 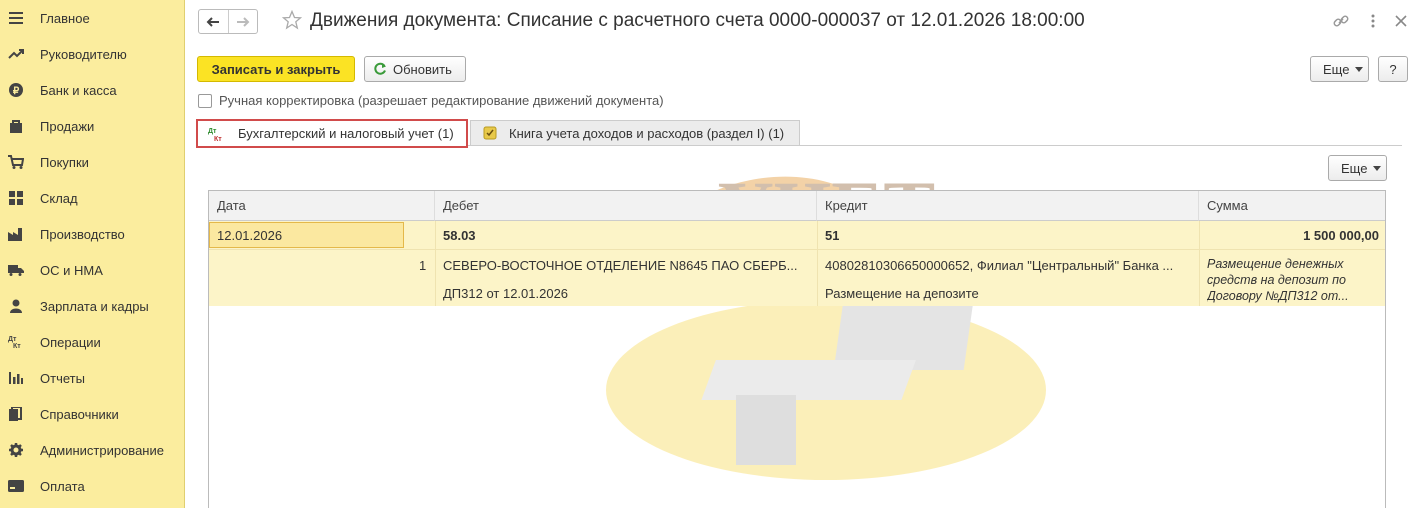 I want to click on tab-accounting-tax: Дт Кт Бухгалтерский и налоговый учет (1), so click(x=332, y=133).